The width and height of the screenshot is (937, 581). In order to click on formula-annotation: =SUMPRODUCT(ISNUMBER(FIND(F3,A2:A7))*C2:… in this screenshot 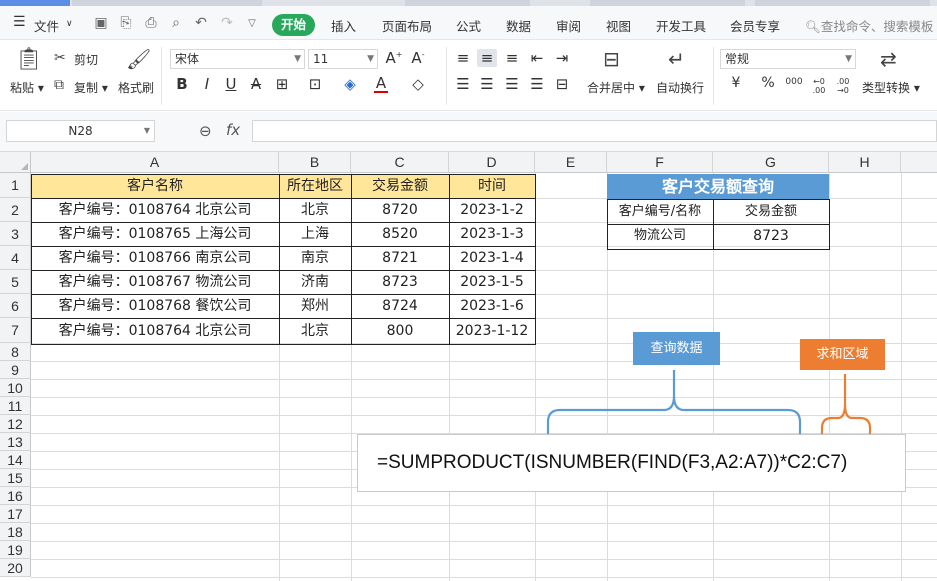, I will do `click(631, 463)`.